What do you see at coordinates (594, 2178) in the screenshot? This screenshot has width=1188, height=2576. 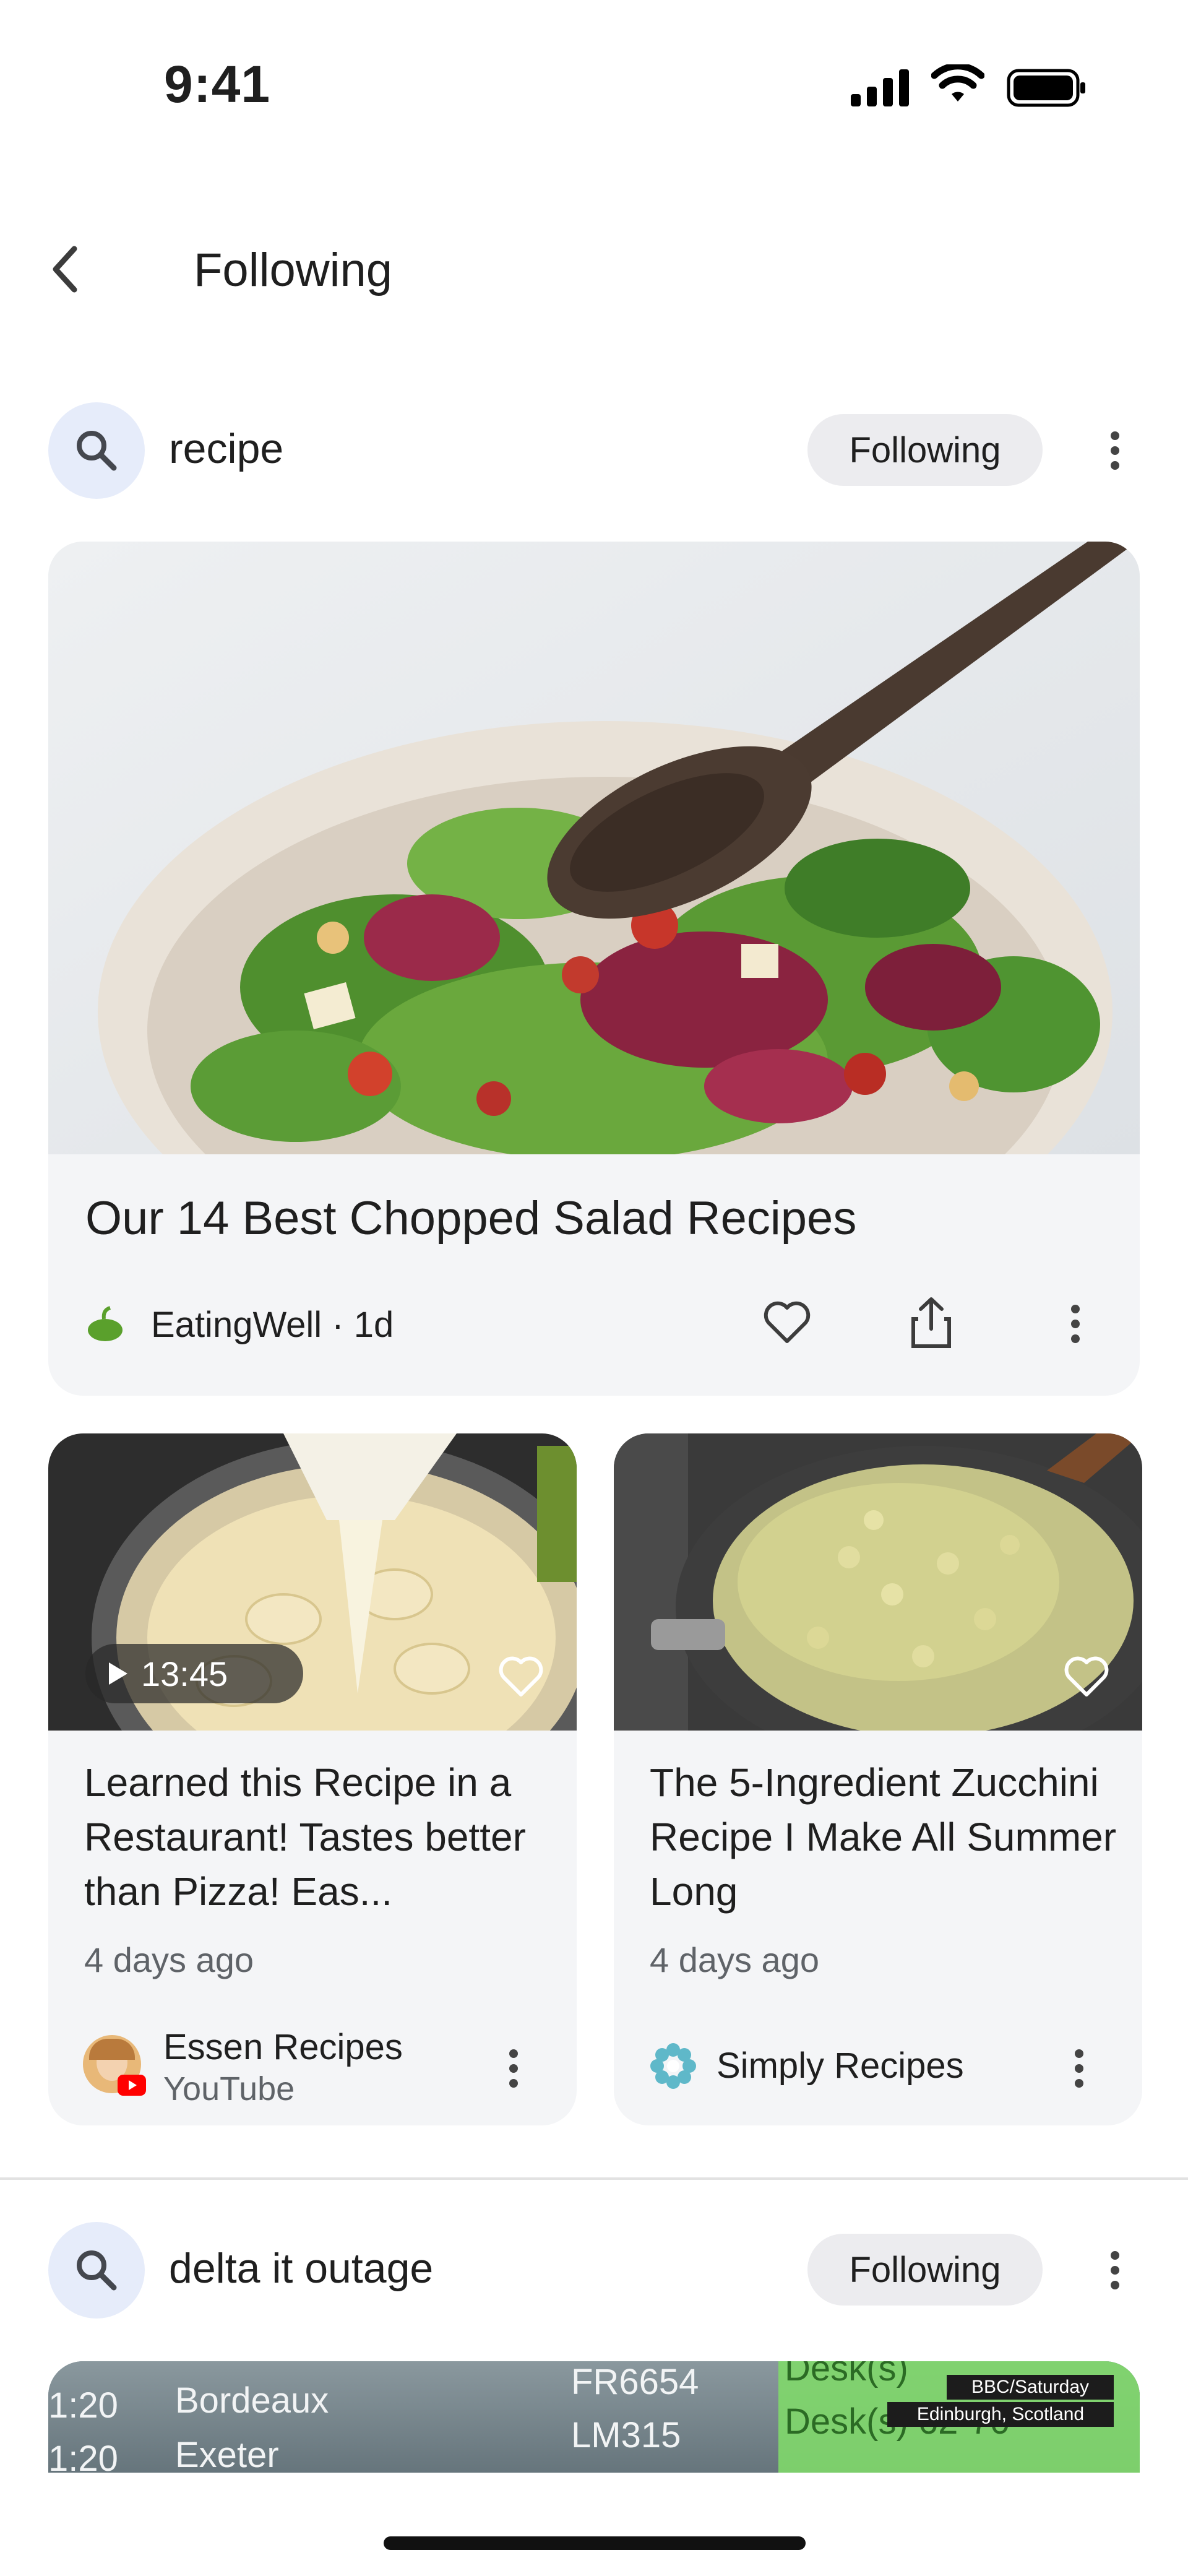 I see `section-divider` at bounding box center [594, 2178].